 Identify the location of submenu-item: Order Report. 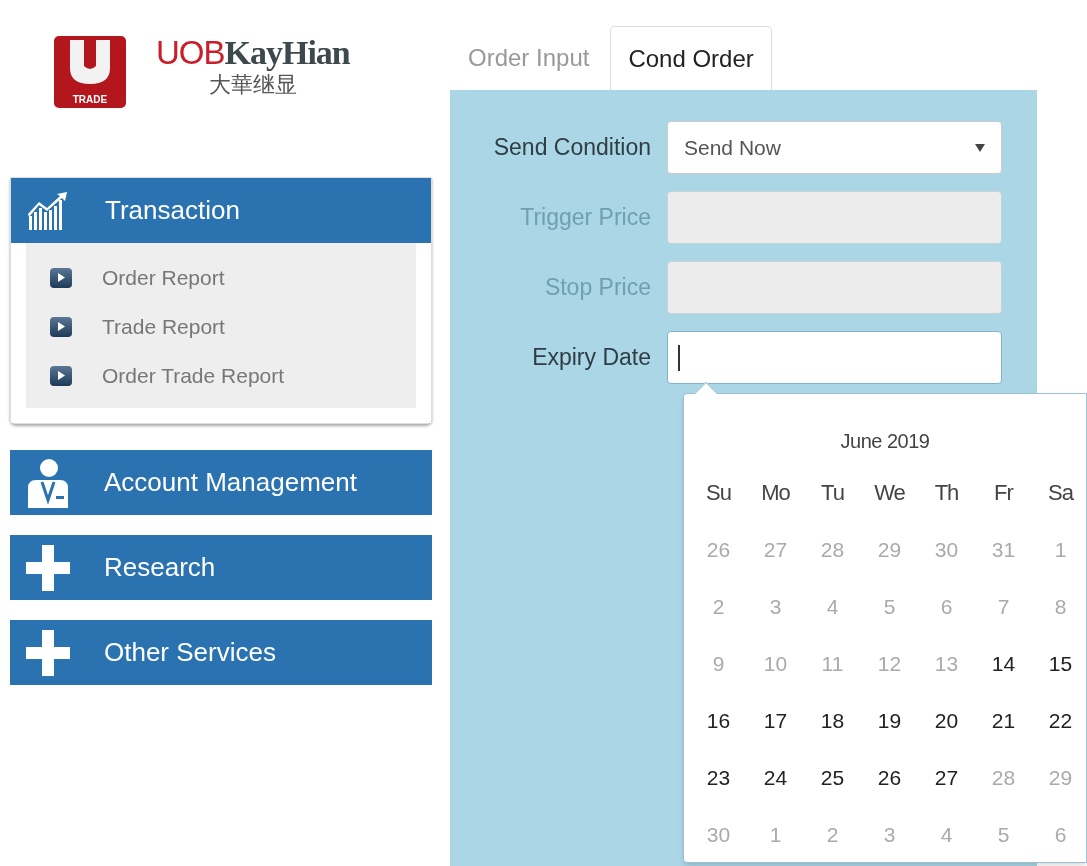
(221, 277).